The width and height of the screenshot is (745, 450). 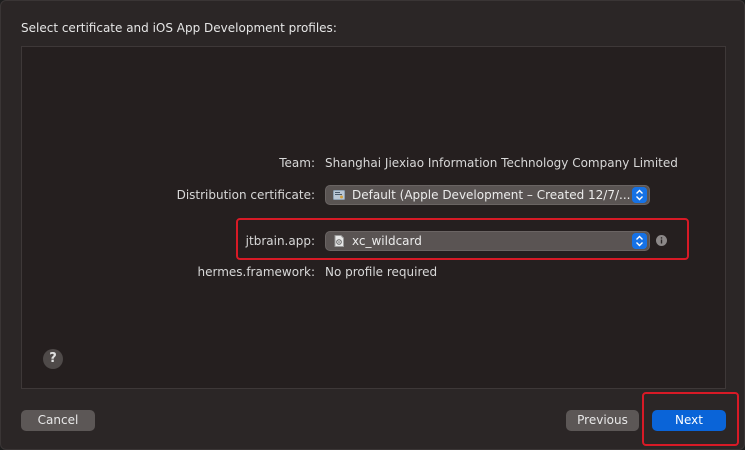 I want to click on team-label: Team:, so click(x=297, y=163).